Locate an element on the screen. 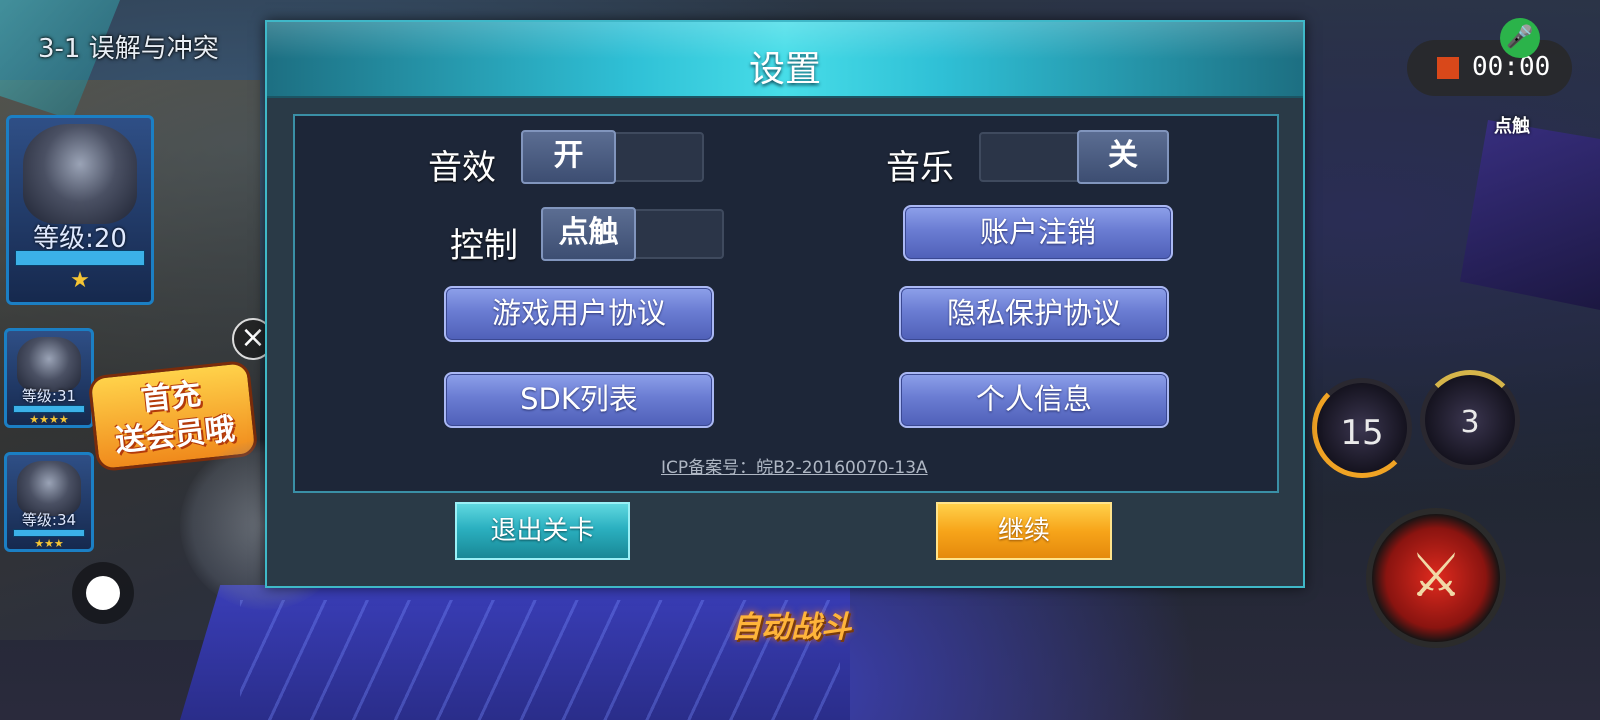 This screenshot has height=720, width=1600. stop-record-icon is located at coordinates (1448, 68).